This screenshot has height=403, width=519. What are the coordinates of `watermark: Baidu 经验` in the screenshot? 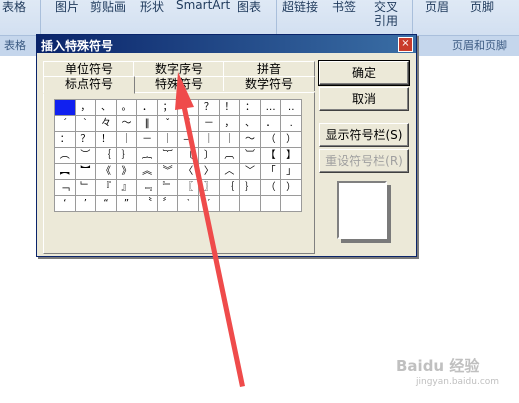 It's located at (438, 366).